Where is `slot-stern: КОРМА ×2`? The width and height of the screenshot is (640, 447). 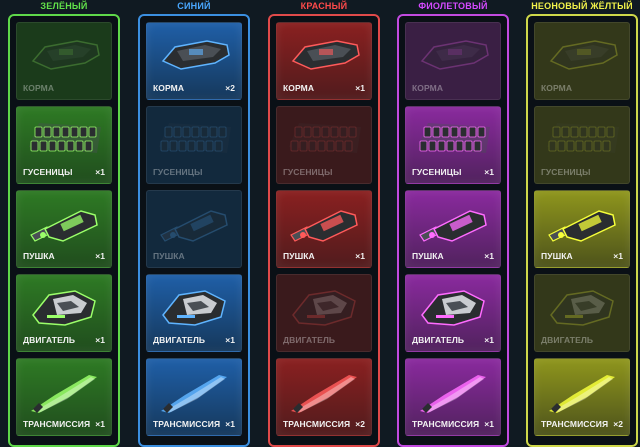 slot-stern: КОРМА ×2 is located at coordinates (194, 61).